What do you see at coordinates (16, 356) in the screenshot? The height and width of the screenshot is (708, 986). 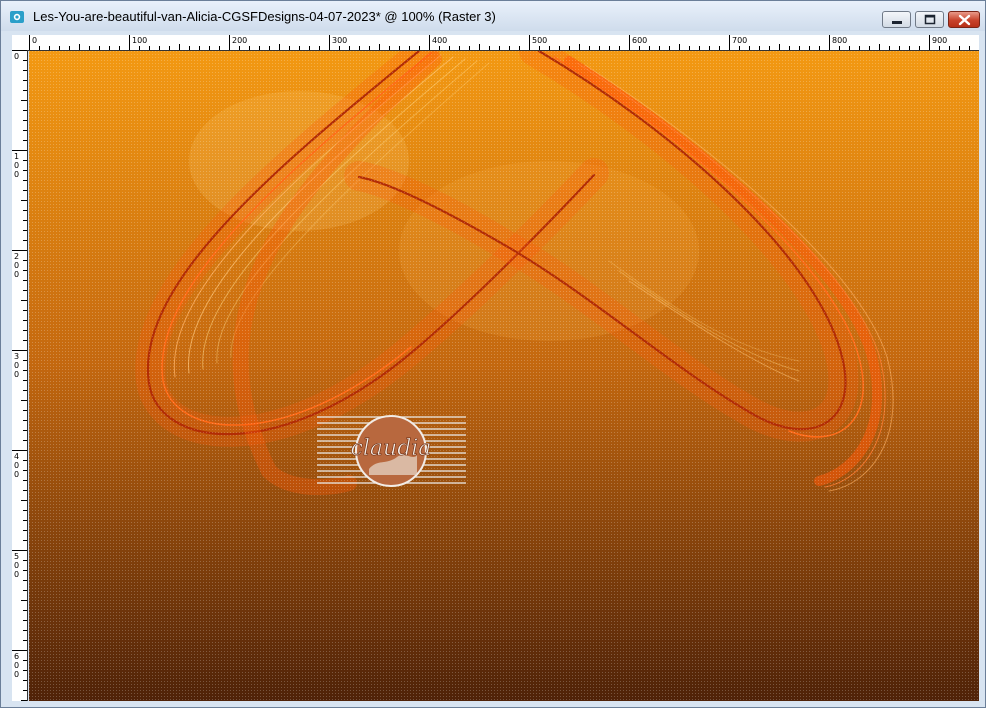 I see `ruler-label-v: 3` at bounding box center [16, 356].